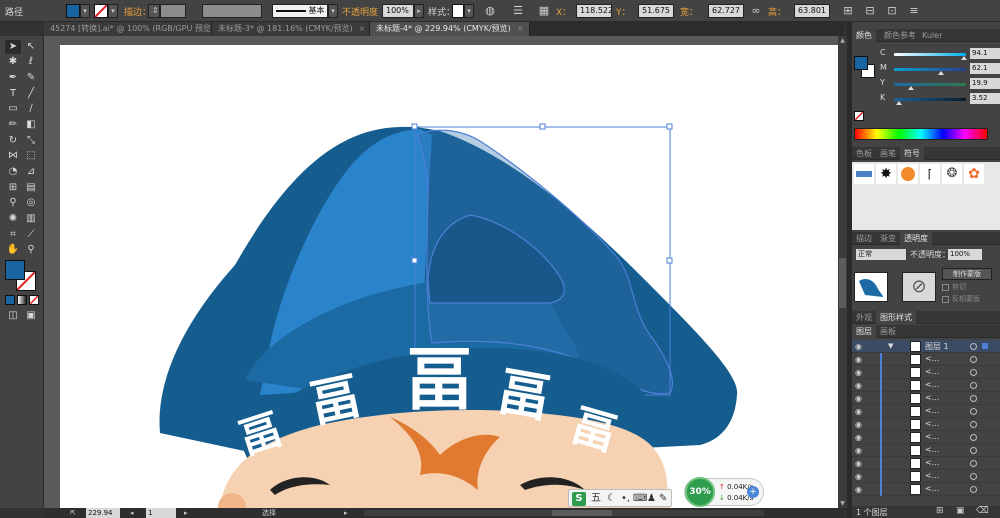 The width and height of the screenshot is (1000, 518). I want to click on clip-checkbox, so click(945, 287).